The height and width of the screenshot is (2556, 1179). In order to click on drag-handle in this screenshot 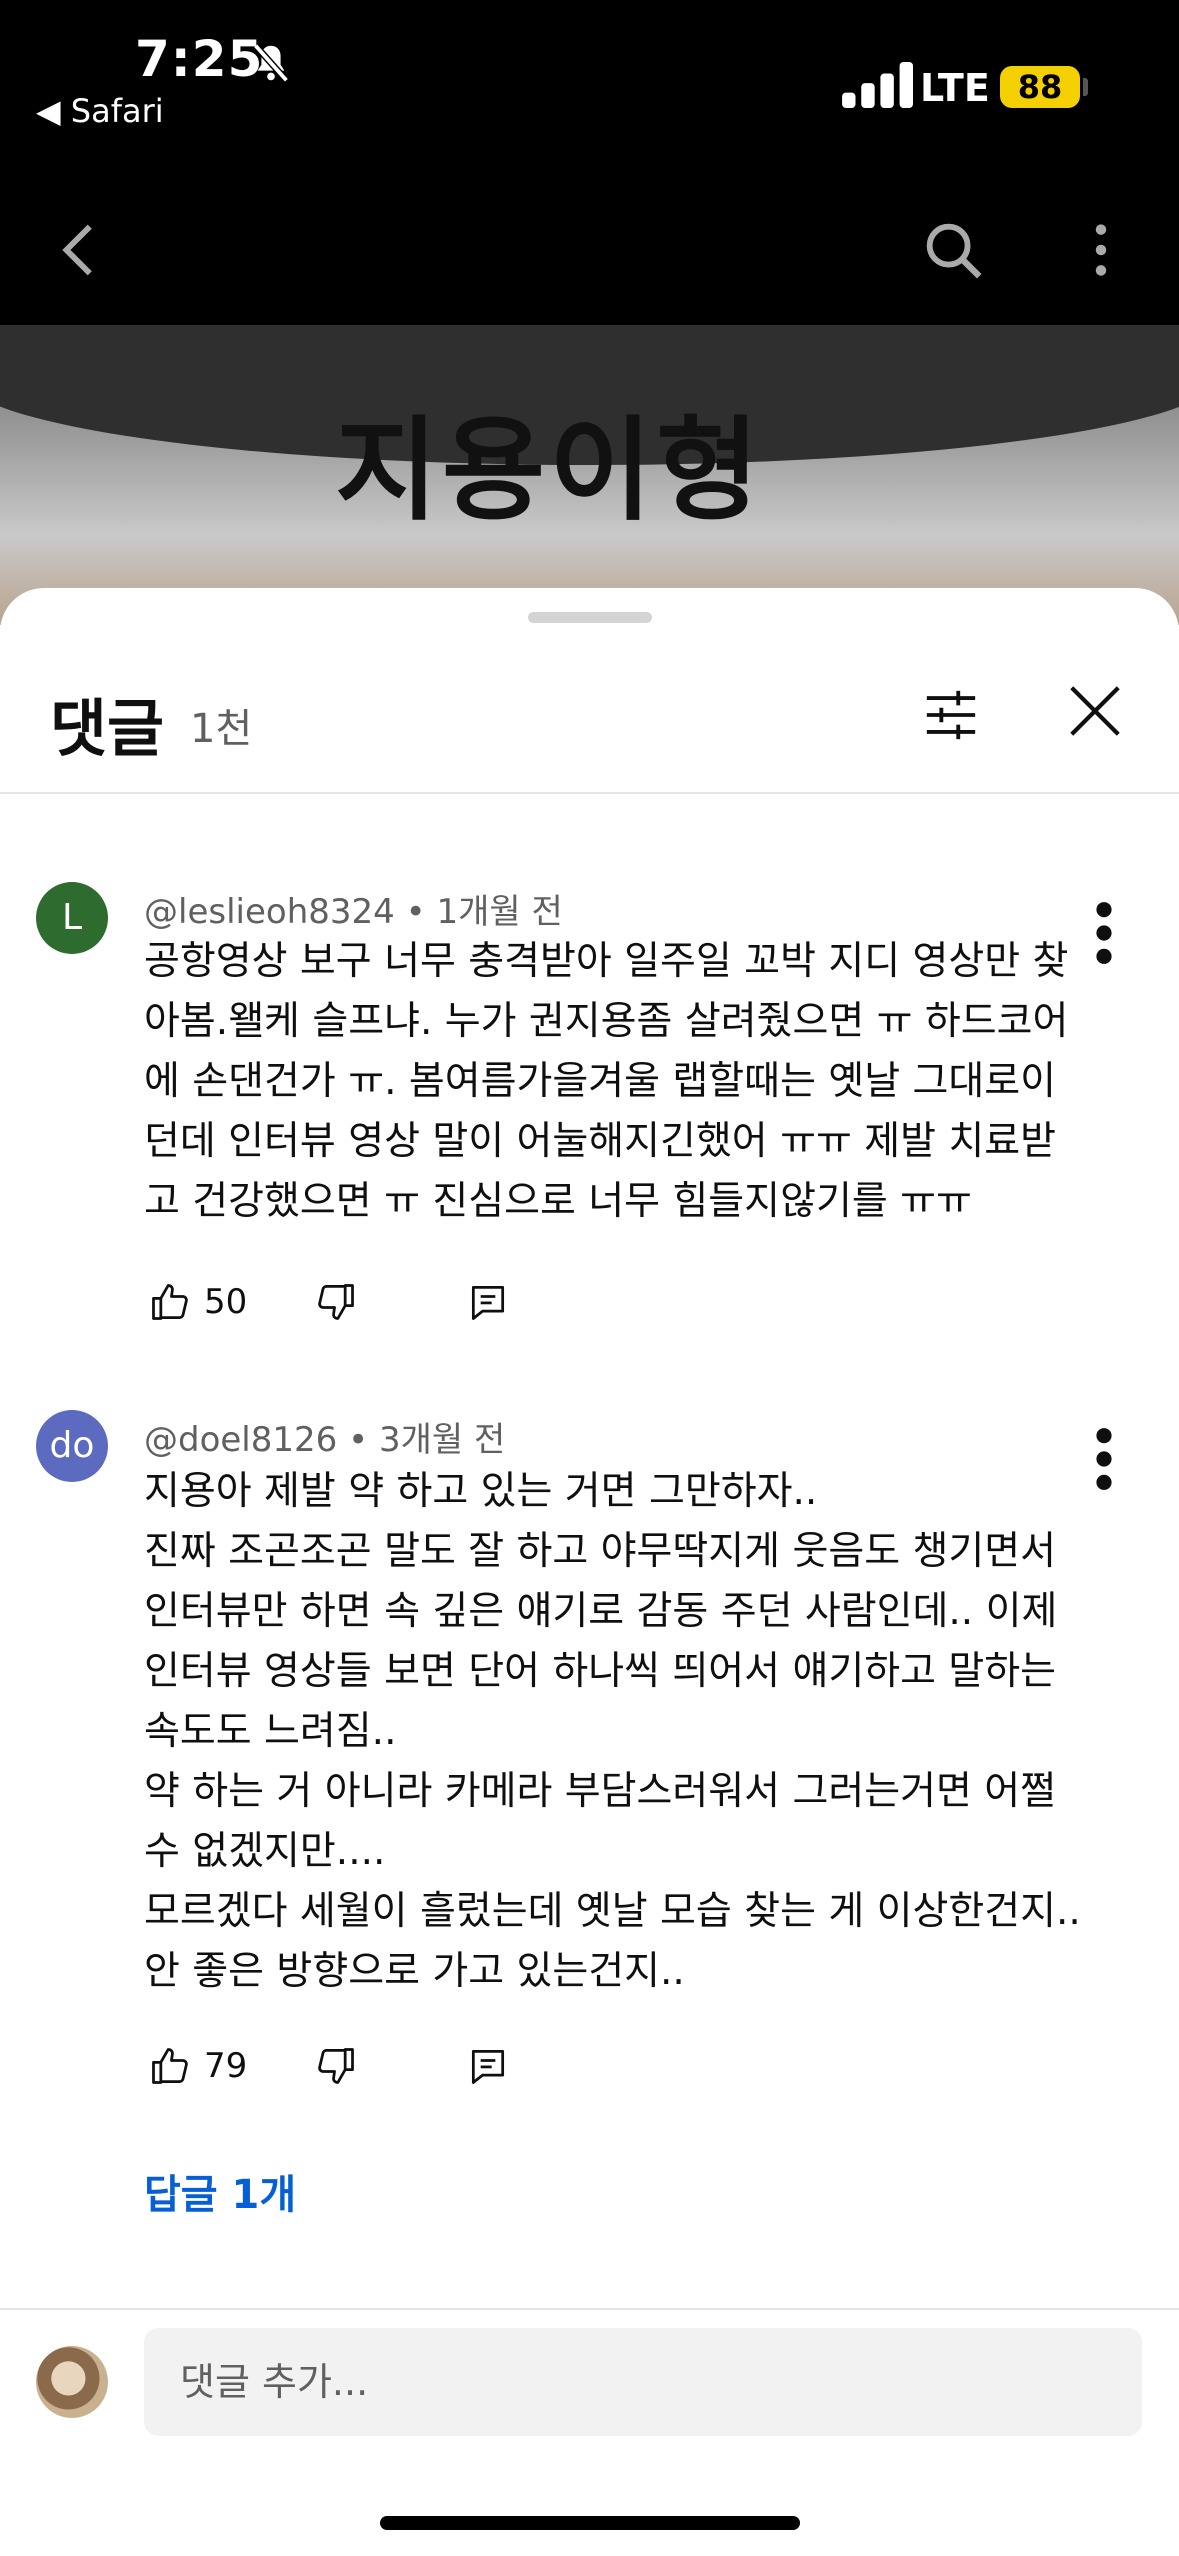, I will do `click(590, 617)`.